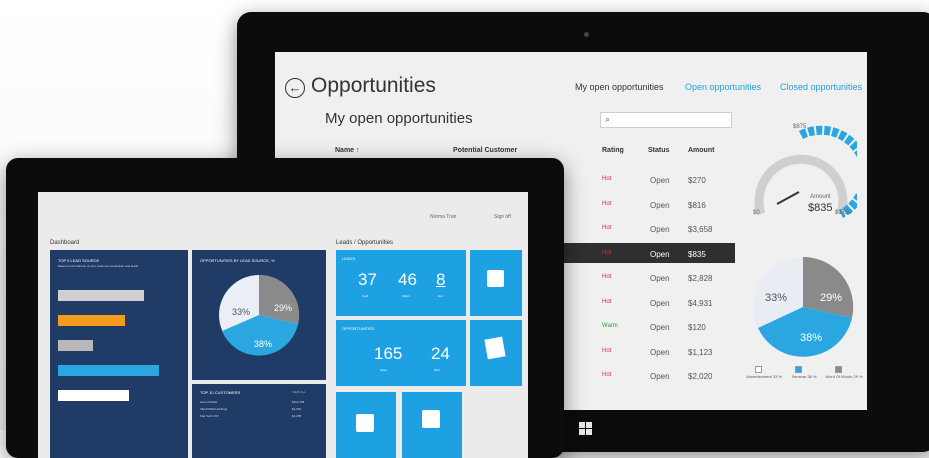 This screenshot has height=458, width=929. What do you see at coordinates (358, 328) in the screenshot?
I see `tile-title: OPPORTUNITIES` at bounding box center [358, 328].